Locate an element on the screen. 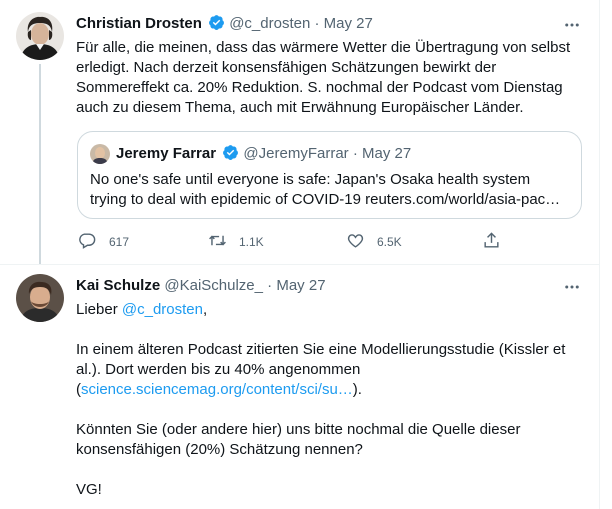 The width and height of the screenshot is (612, 509). author-handle: @KaiSchulze_ is located at coordinates (213, 285).